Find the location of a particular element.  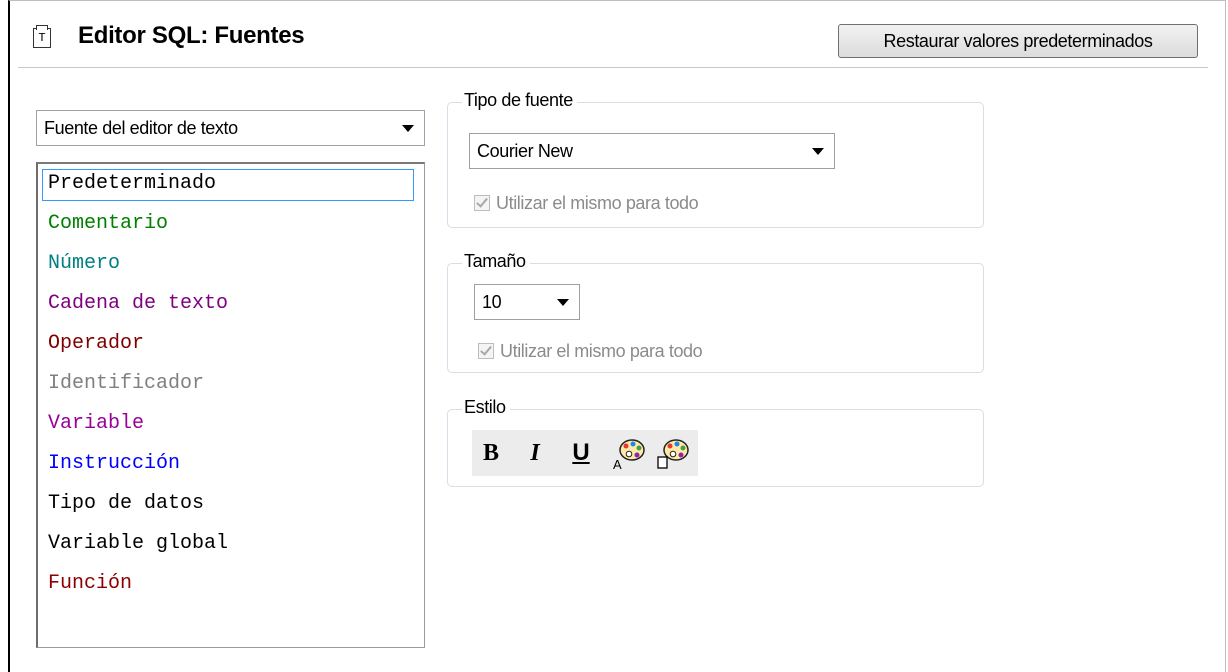

size-value: 10 is located at coordinates (492, 302).